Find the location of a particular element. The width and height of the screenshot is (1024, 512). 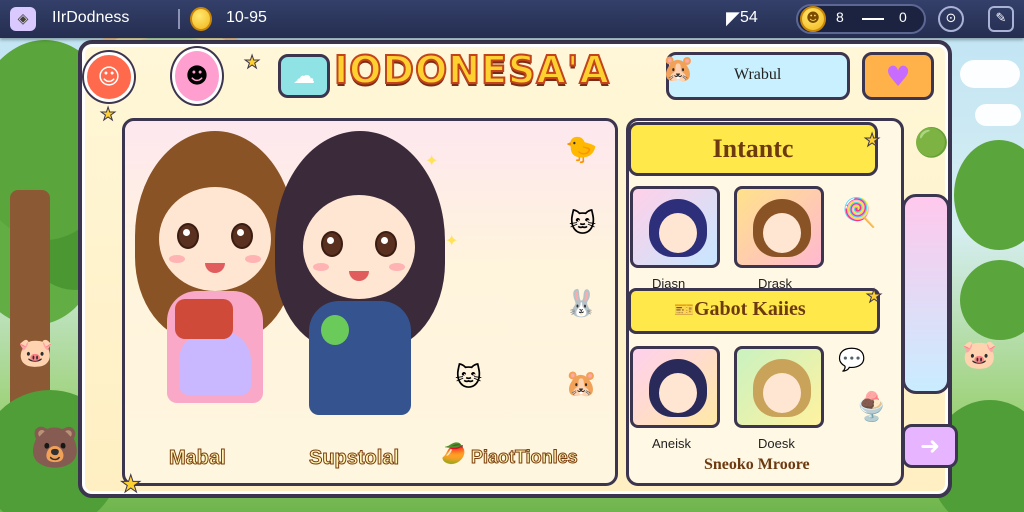

settings-icon: ⊙ is located at coordinates (951, 19).